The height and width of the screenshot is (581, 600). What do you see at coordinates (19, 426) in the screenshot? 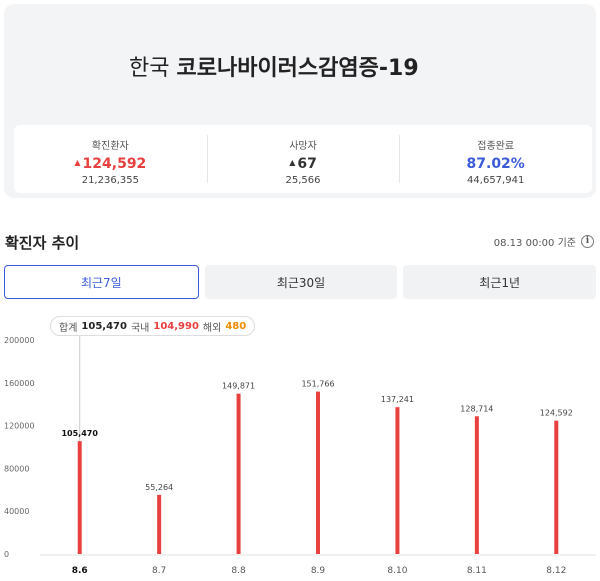
I see `y-tick-label: 120000` at bounding box center [19, 426].